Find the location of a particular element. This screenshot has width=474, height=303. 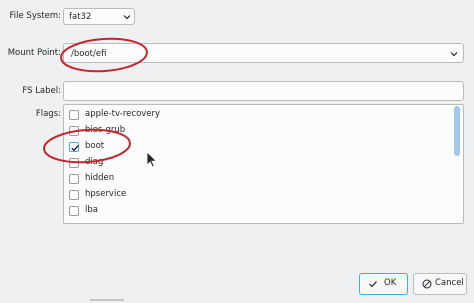

check-icon is located at coordinates (75, 148).